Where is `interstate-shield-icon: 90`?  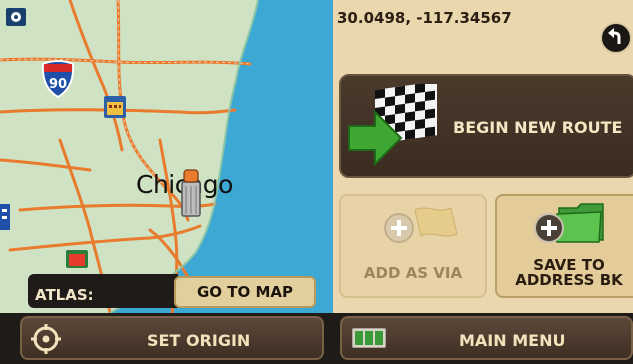
interstate-shield-icon: 90 is located at coordinates (58, 81).